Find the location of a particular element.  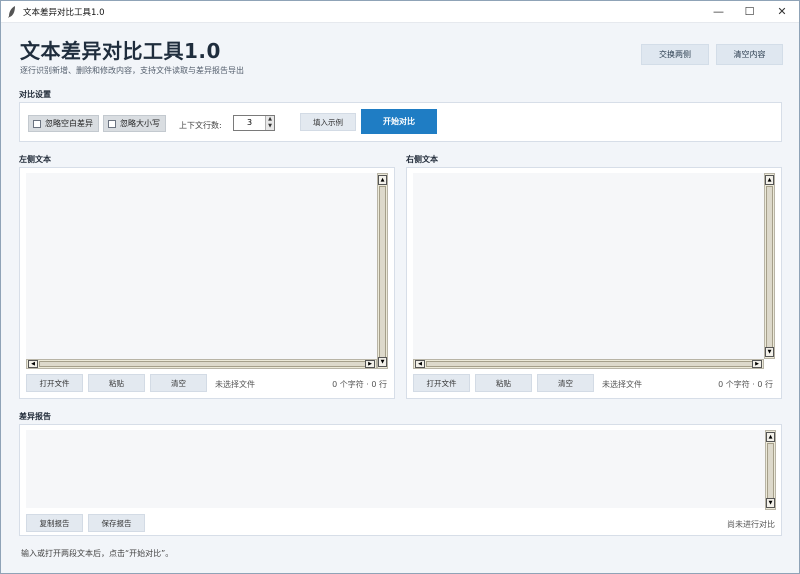

left-text-label: 左侧文本 is located at coordinates (35, 159).